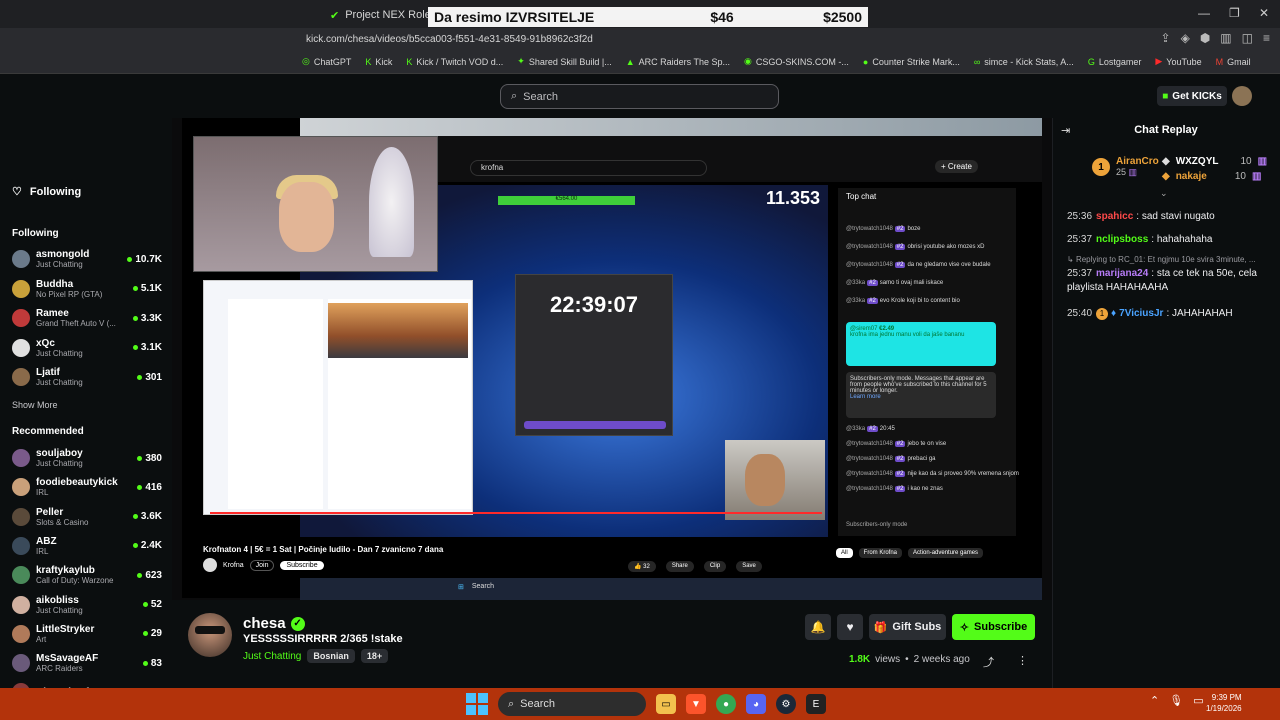  I want to click on video-inner-taskbar, so click(671, 589).